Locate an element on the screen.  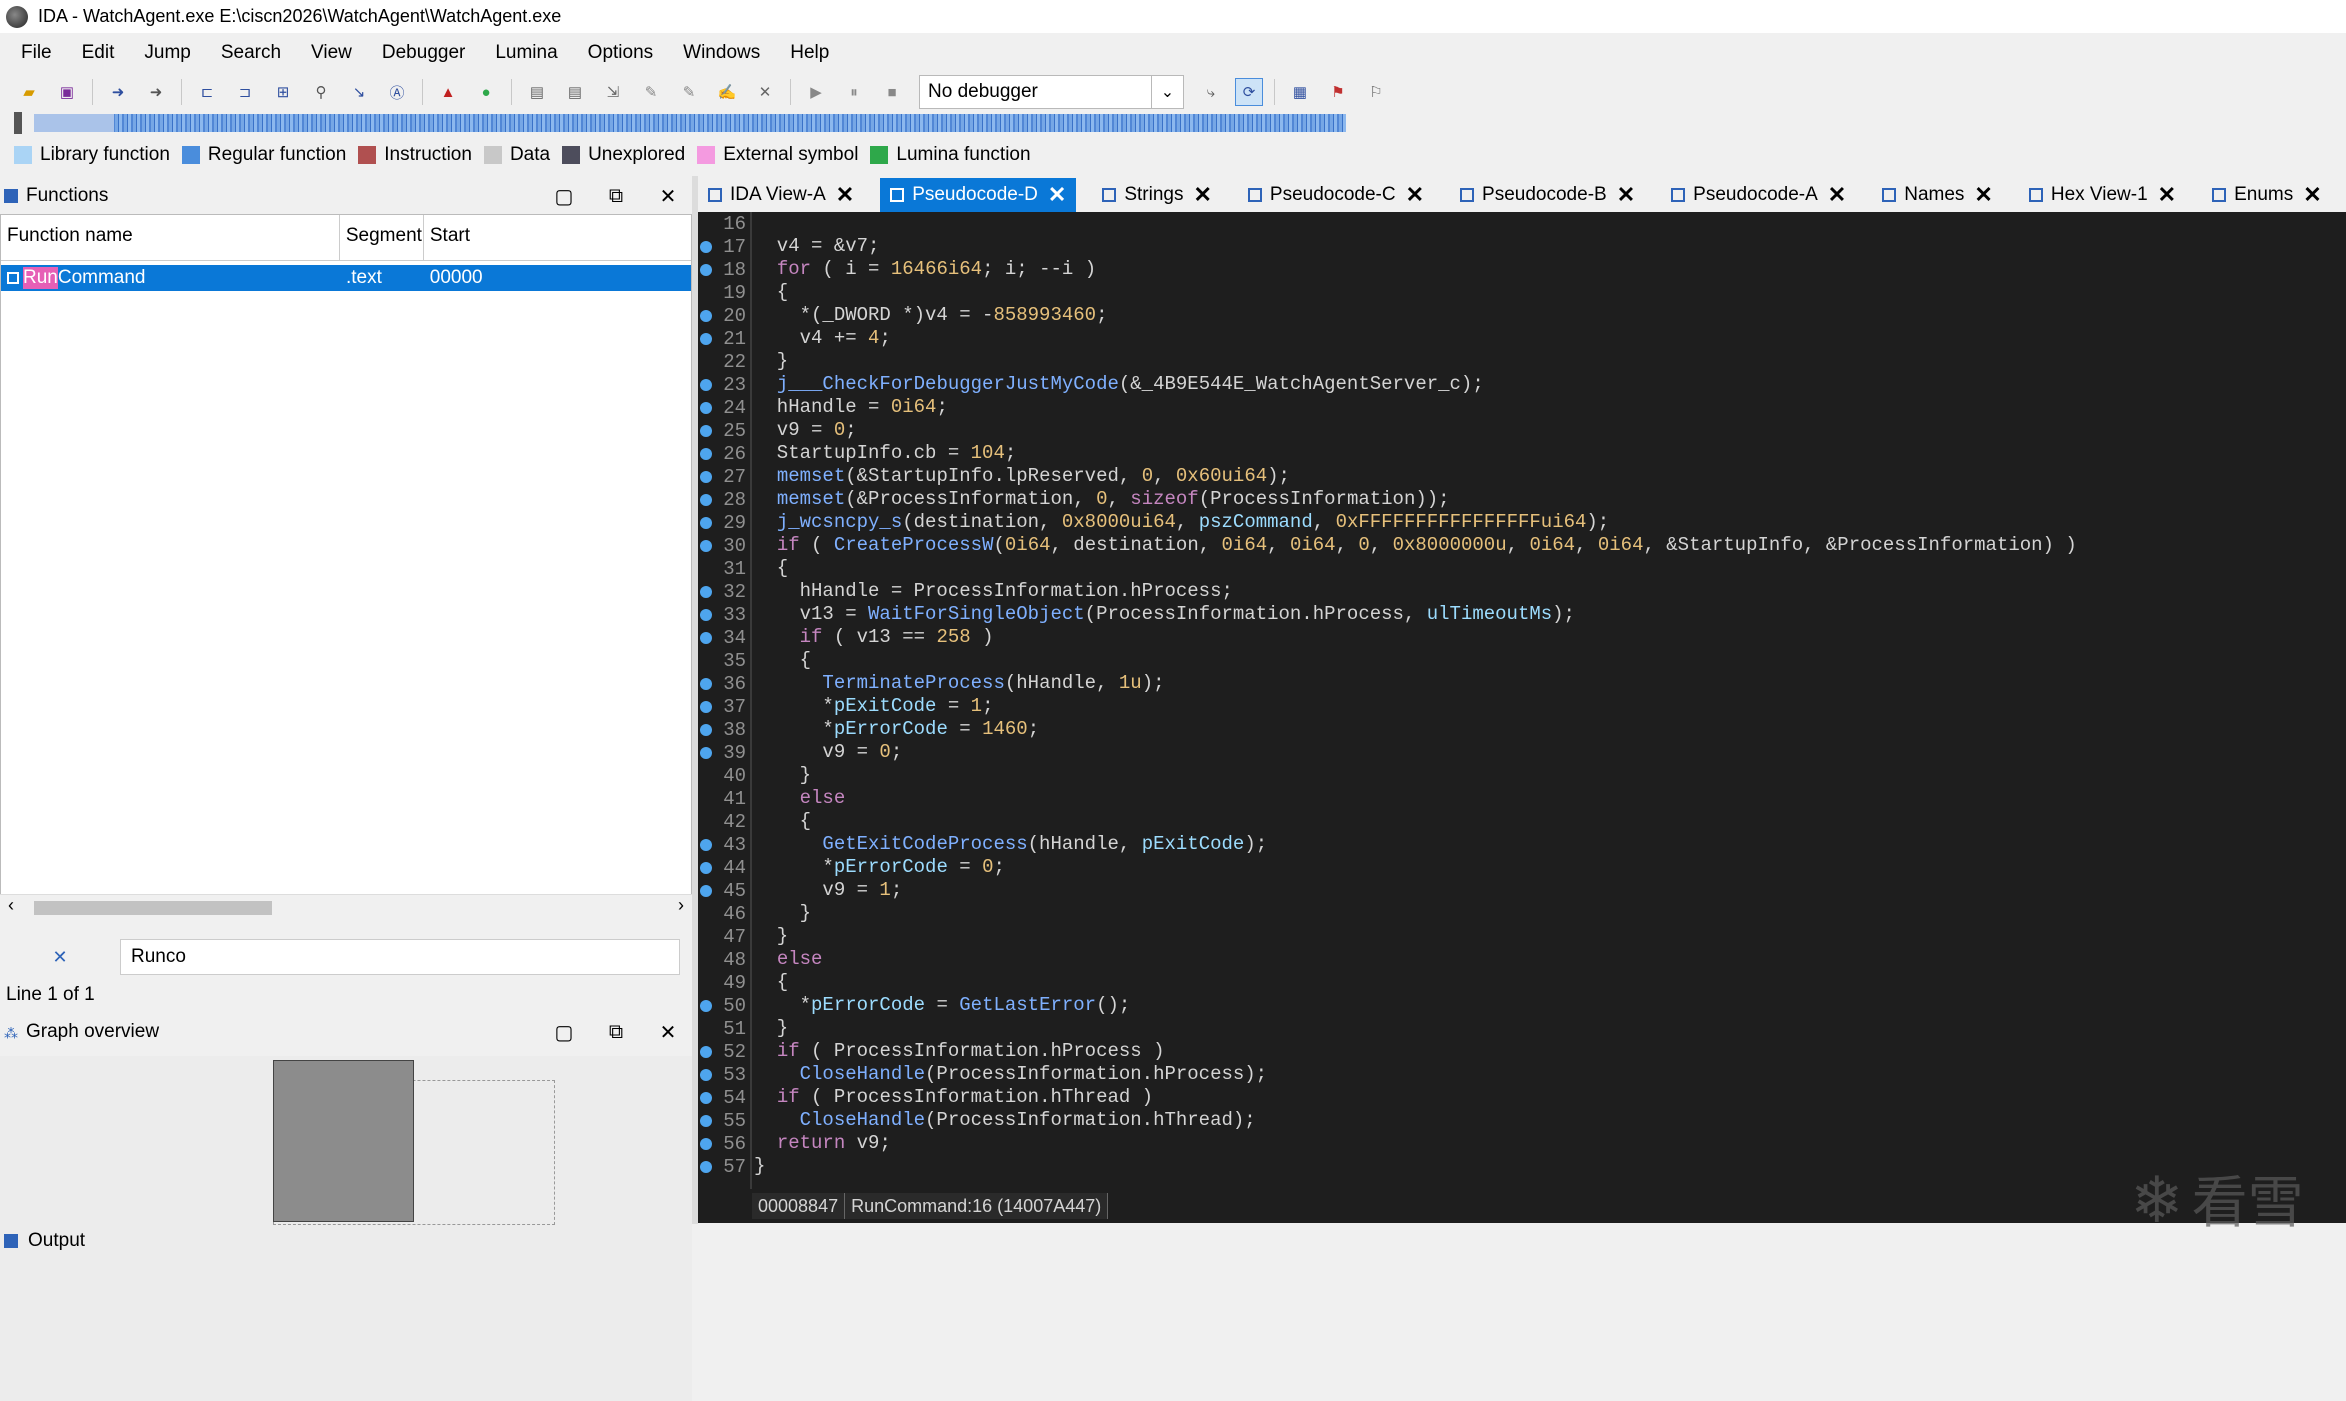
column-function-name: Function name is located at coordinates (170, 237).